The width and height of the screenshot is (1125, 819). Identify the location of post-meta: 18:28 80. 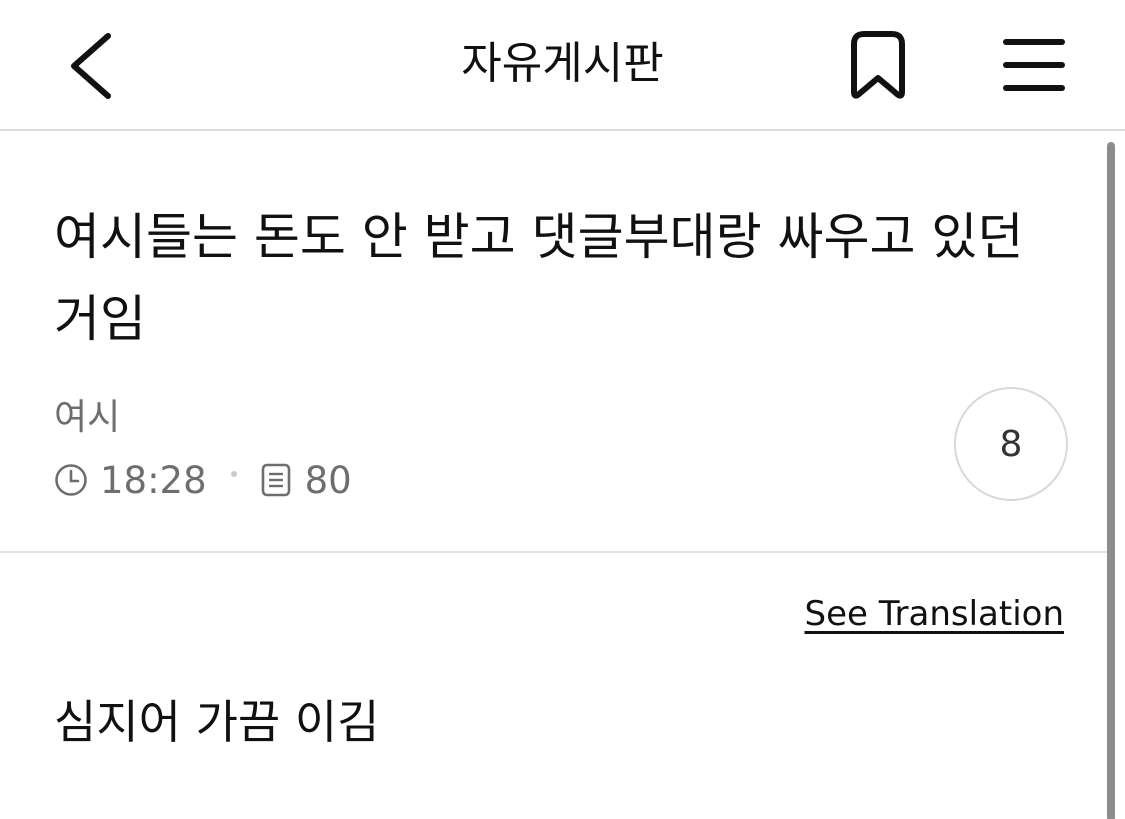
(203, 480).